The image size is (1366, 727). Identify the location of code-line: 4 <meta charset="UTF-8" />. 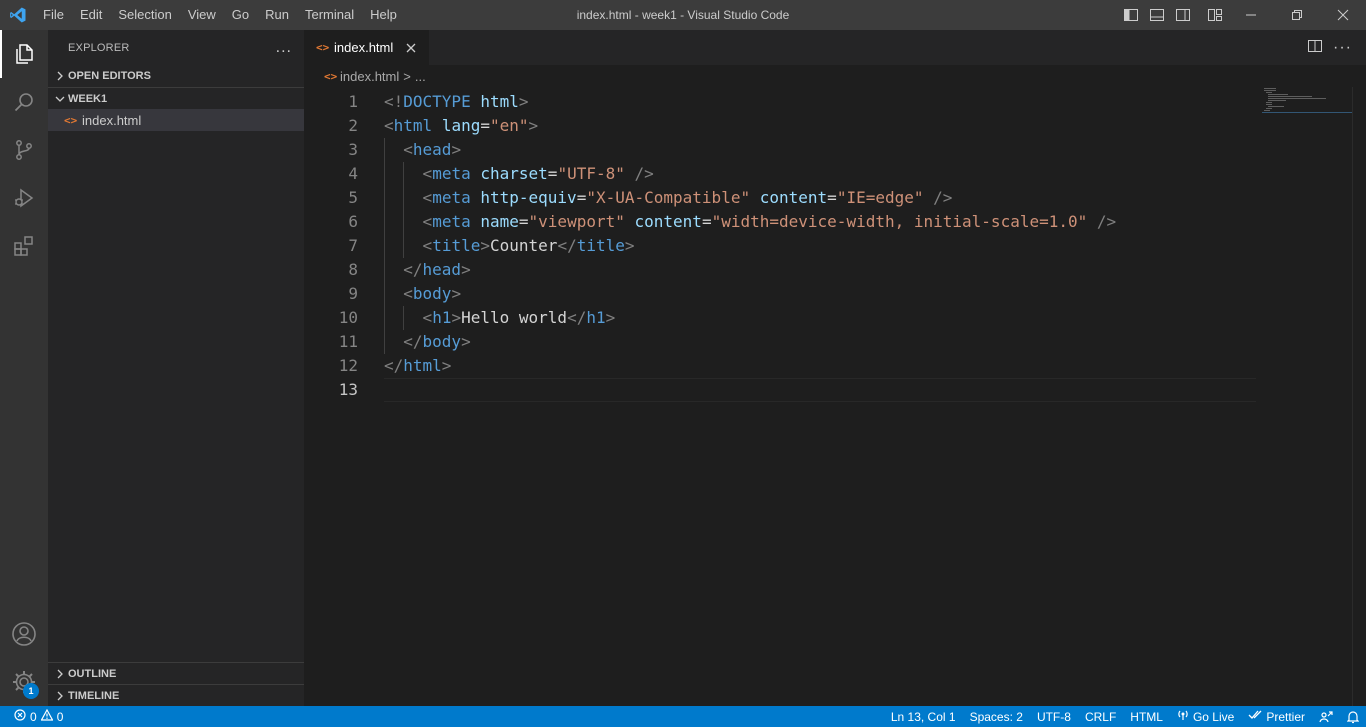
(784, 174).